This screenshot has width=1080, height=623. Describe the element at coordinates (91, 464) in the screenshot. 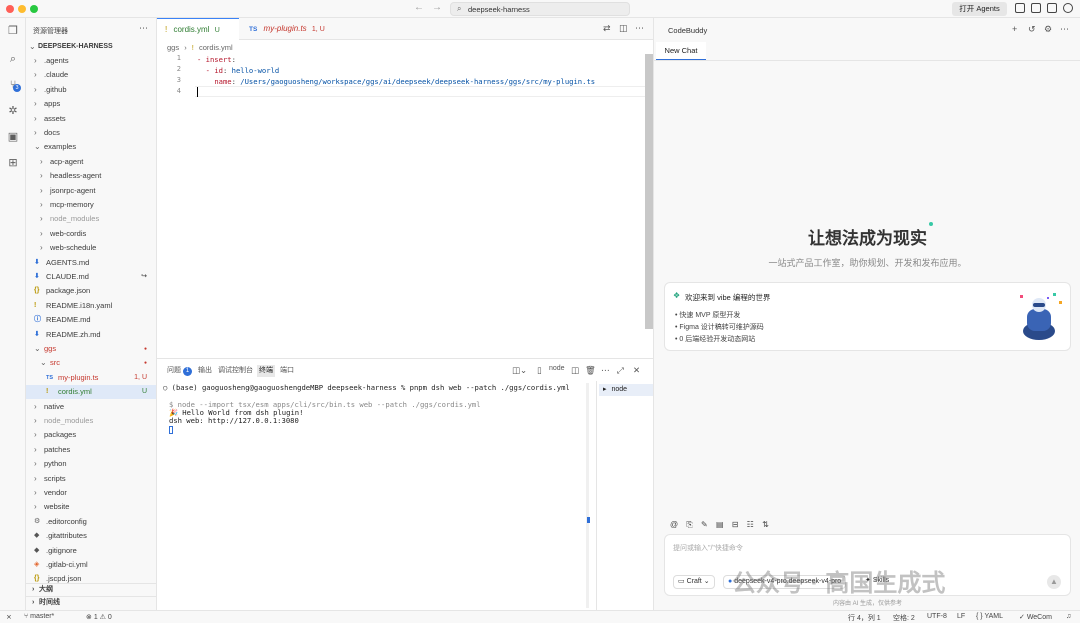

I see `tree-item: › python` at that location.